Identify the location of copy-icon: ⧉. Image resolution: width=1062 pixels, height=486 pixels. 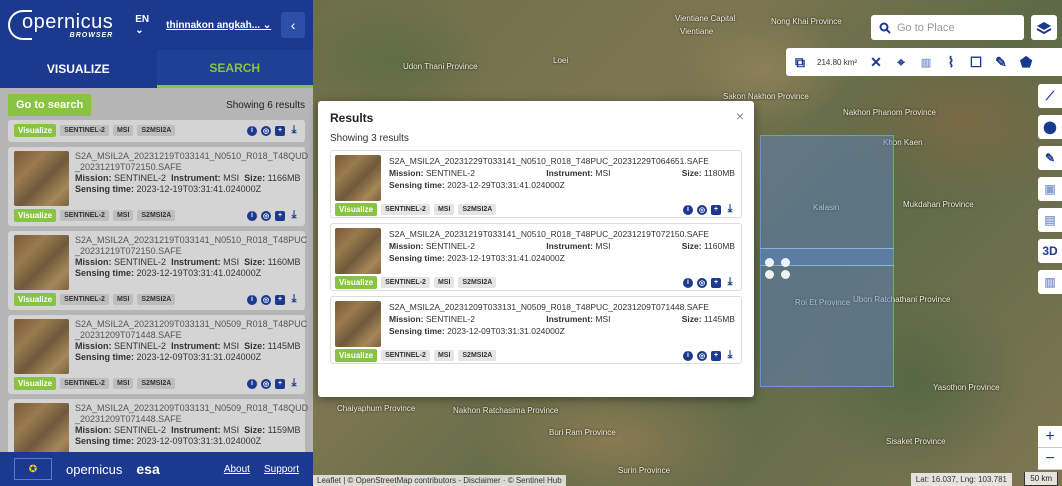
(800, 62).